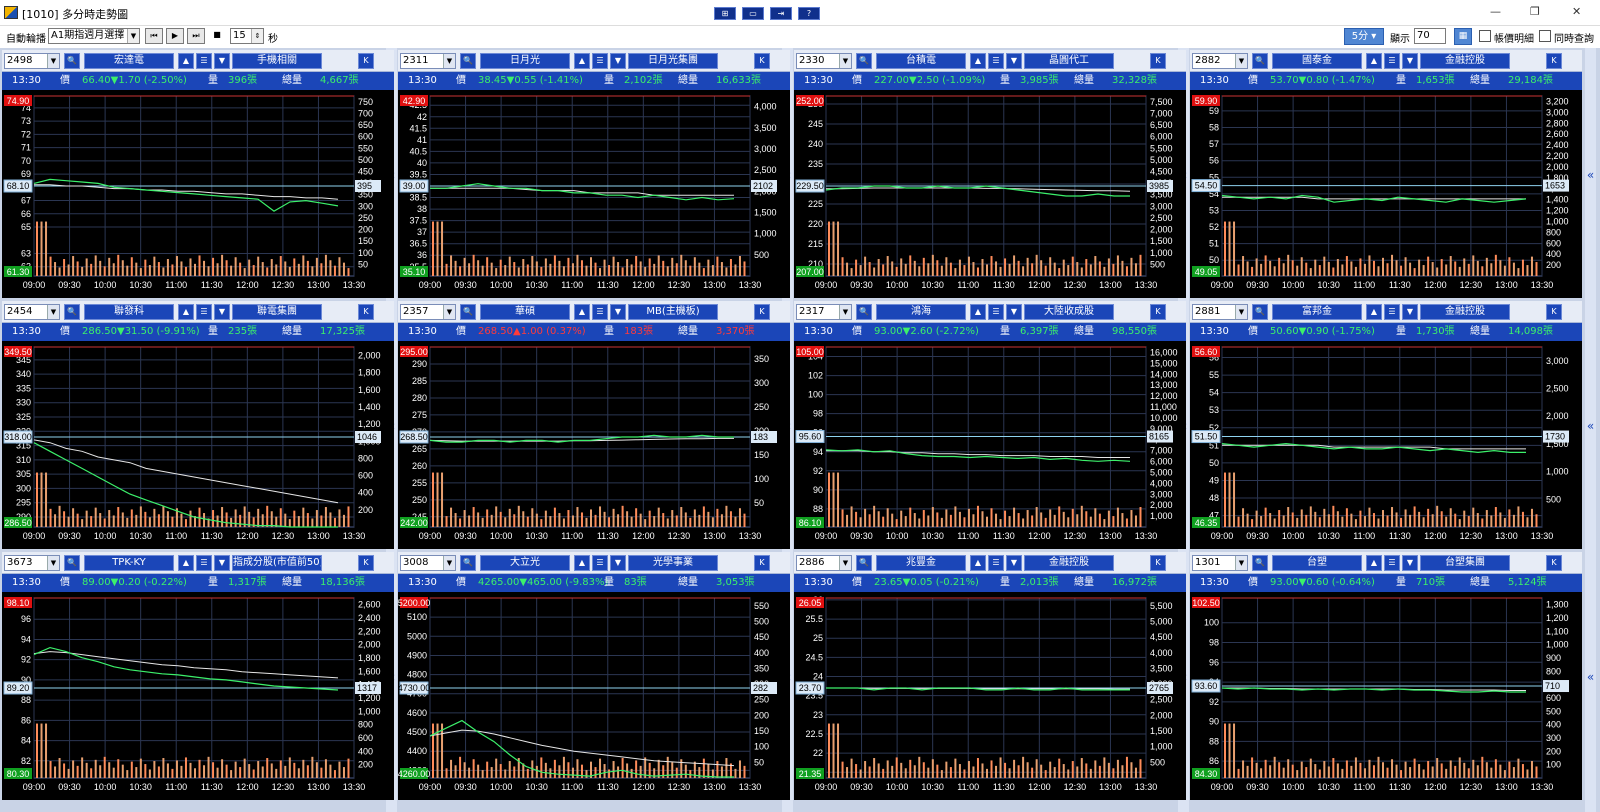 This screenshot has height=812, width=1600. I want to click on stock-name-button: 聯發科, so click(129, 312).